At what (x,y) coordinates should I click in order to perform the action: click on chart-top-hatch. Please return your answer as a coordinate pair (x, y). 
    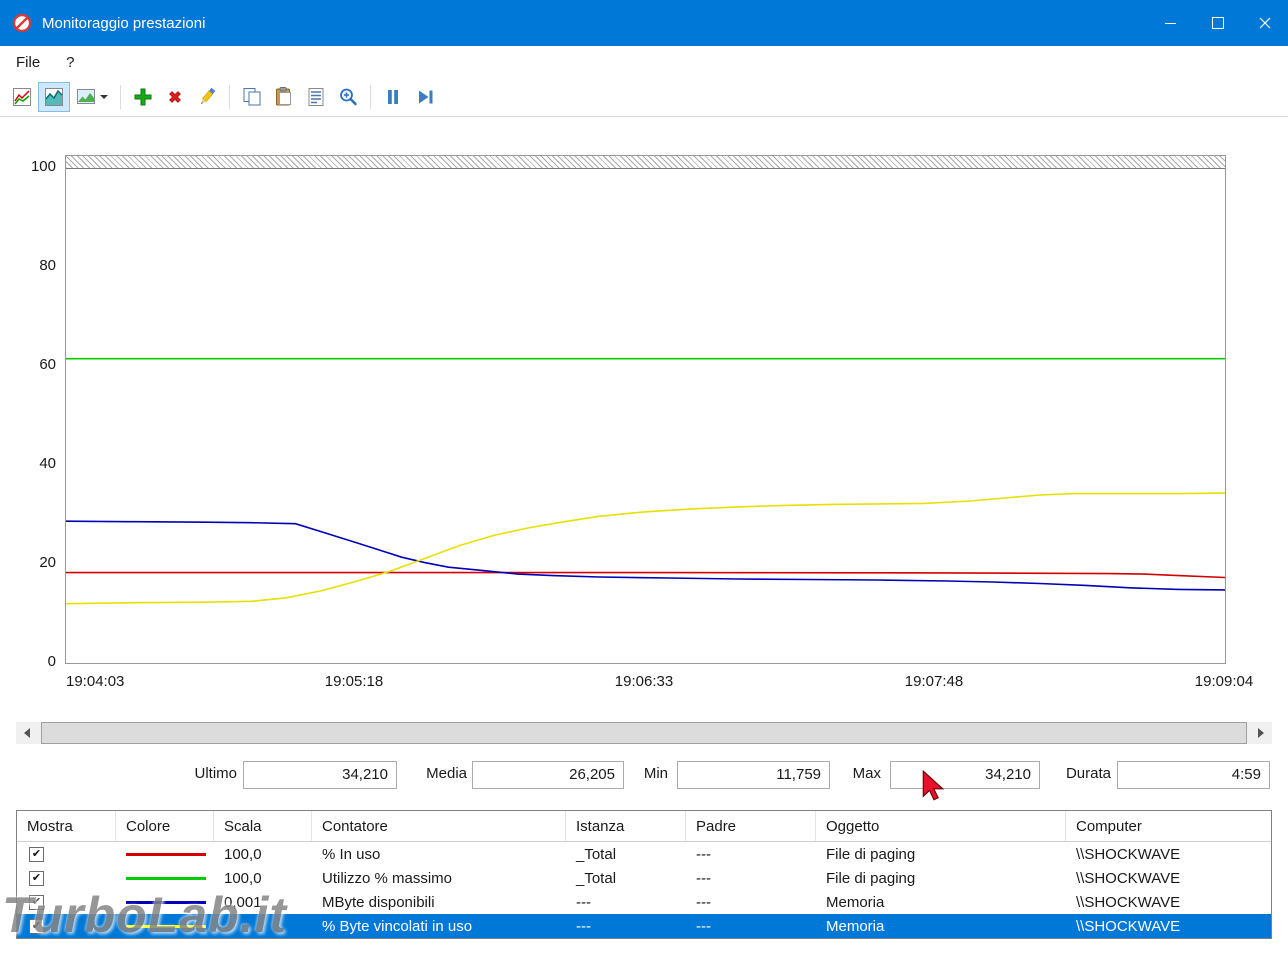
    Looking at the image, I should click on (645, 162).